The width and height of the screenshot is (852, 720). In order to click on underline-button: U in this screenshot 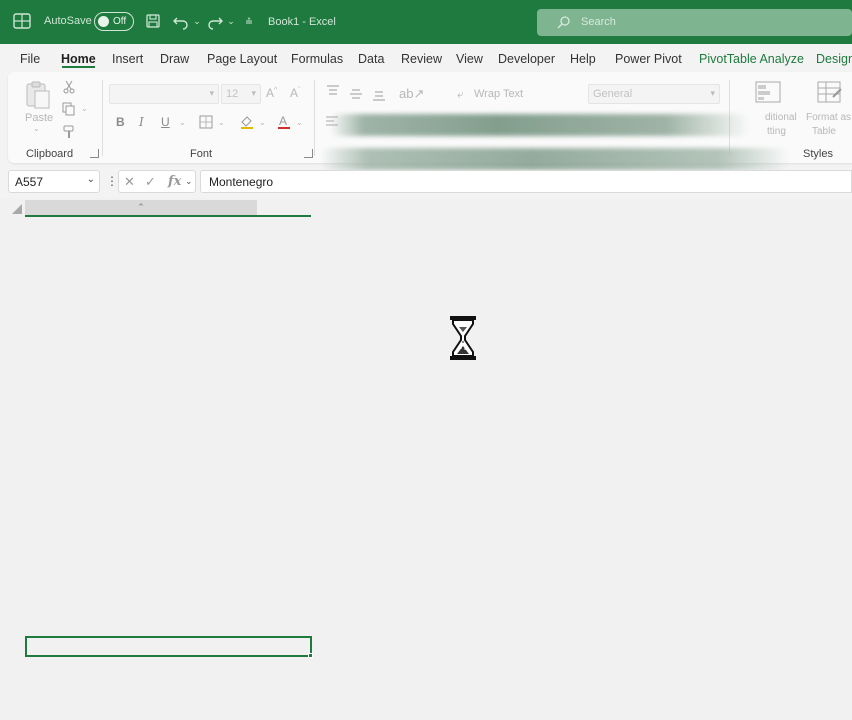, I will do `click(165, 122)`.